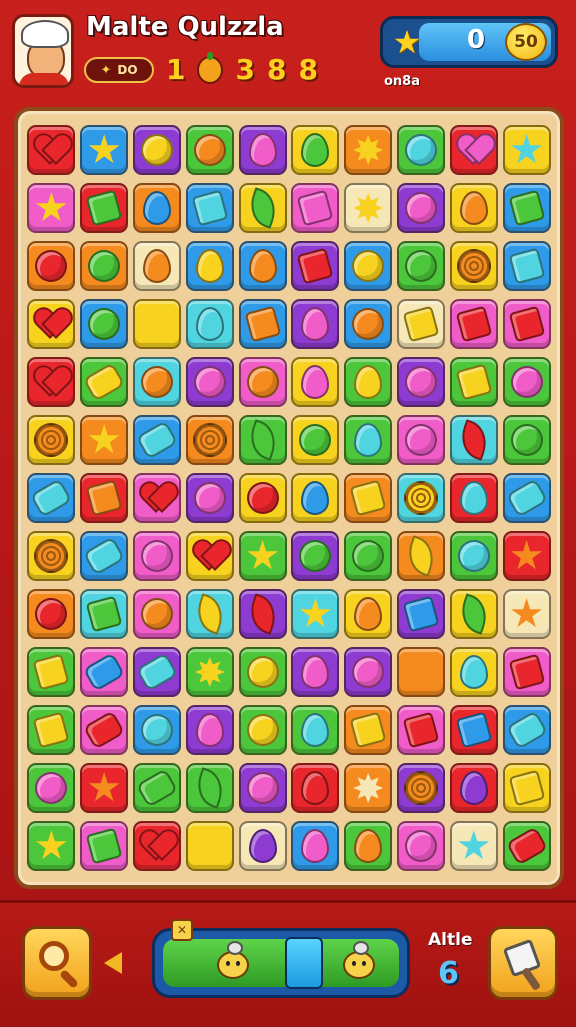  Describe the element at coordinates (57, 963) in the screenshot. I see `search-booster-button` at that location.